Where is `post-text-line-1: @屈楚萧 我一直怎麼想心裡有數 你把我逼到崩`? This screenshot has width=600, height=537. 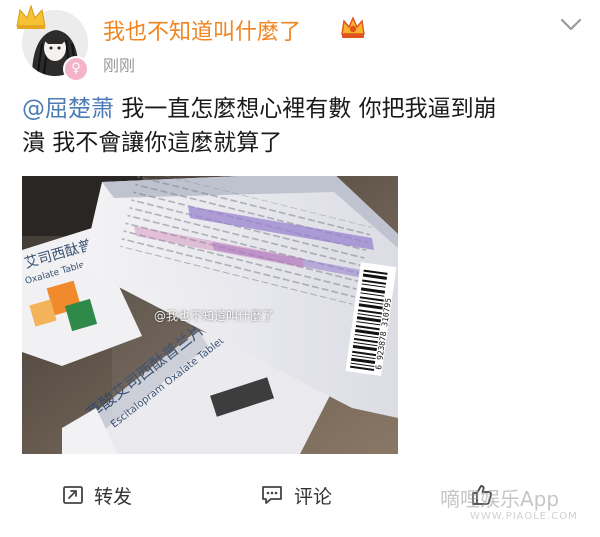 post-text-line-1: @屈楚萧 我一直怎麼想心裡有數 你把我逼到崩 is located at coordinates (302, 109).